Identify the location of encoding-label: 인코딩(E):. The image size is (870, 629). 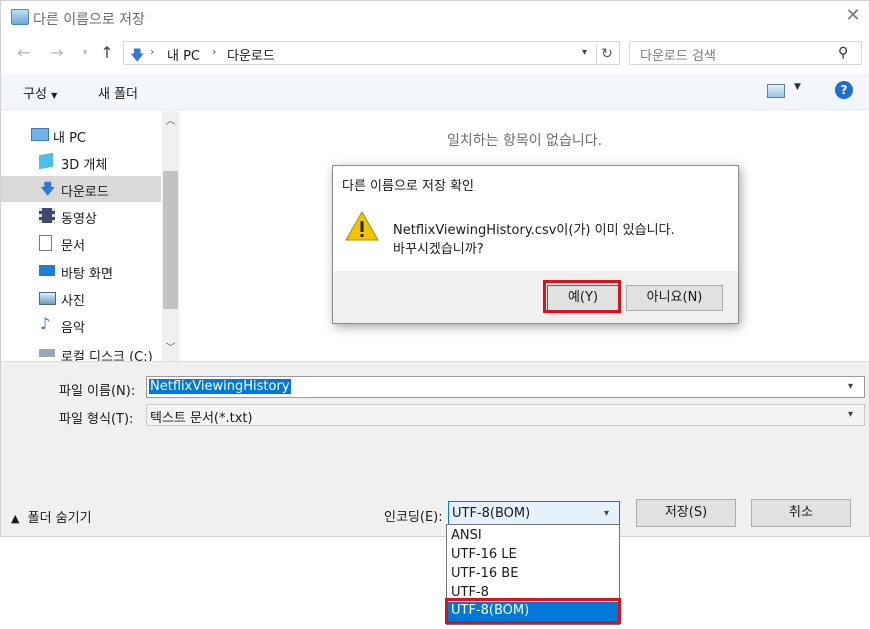
(413, 517).